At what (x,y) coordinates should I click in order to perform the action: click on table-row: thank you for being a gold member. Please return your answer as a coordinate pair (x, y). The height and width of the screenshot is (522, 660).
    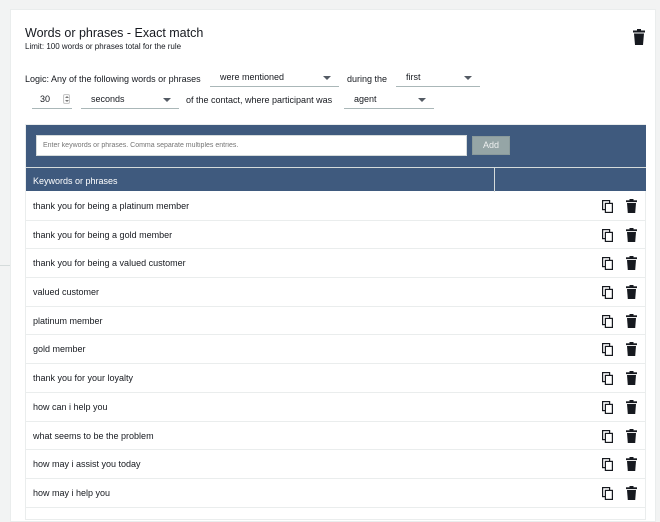
    Looking at the image, I should click on (336, 235).